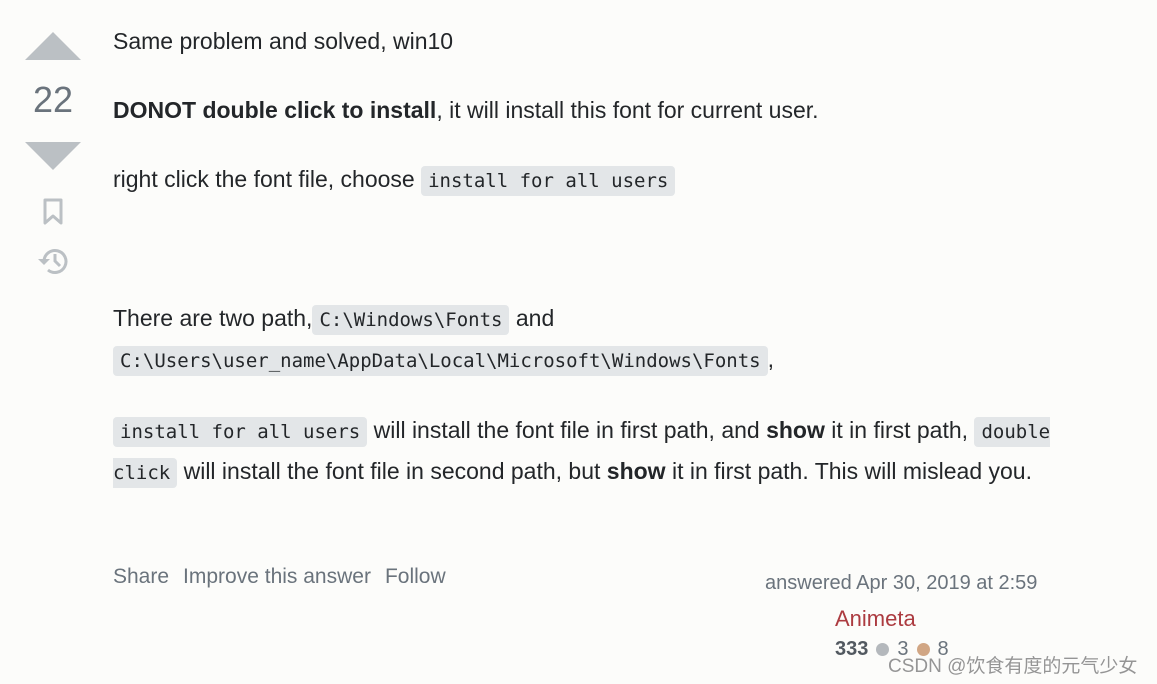  Describe the element at coordinates (415, 577) in the screenshot. I see `follow-link: Follow` at that location.